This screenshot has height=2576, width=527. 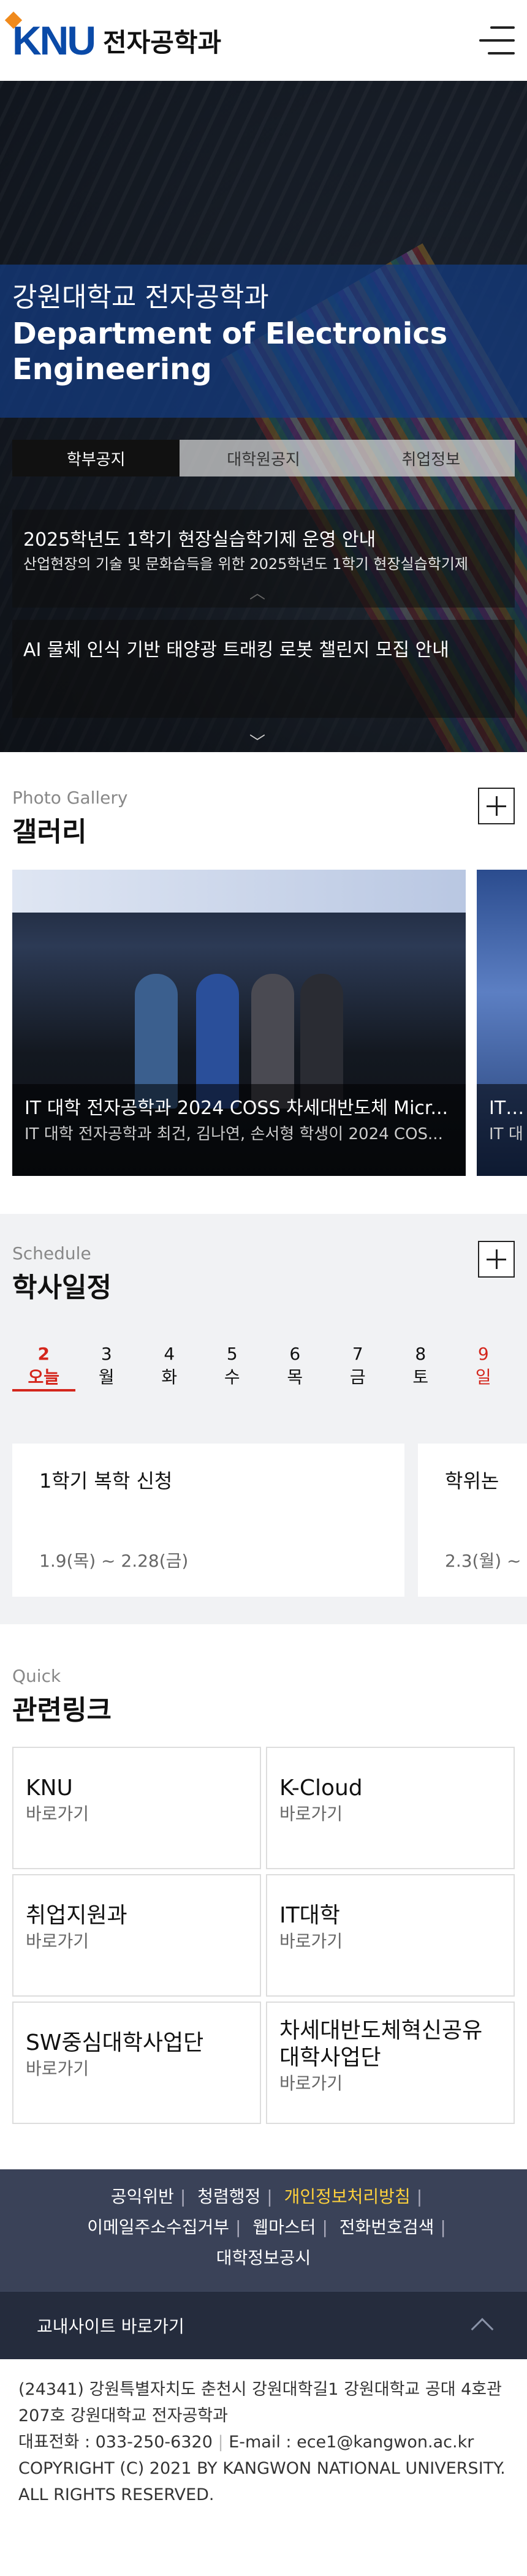 I want to click on quick-link-card: IT대학 바로가기, so click(x=390, y=1935).